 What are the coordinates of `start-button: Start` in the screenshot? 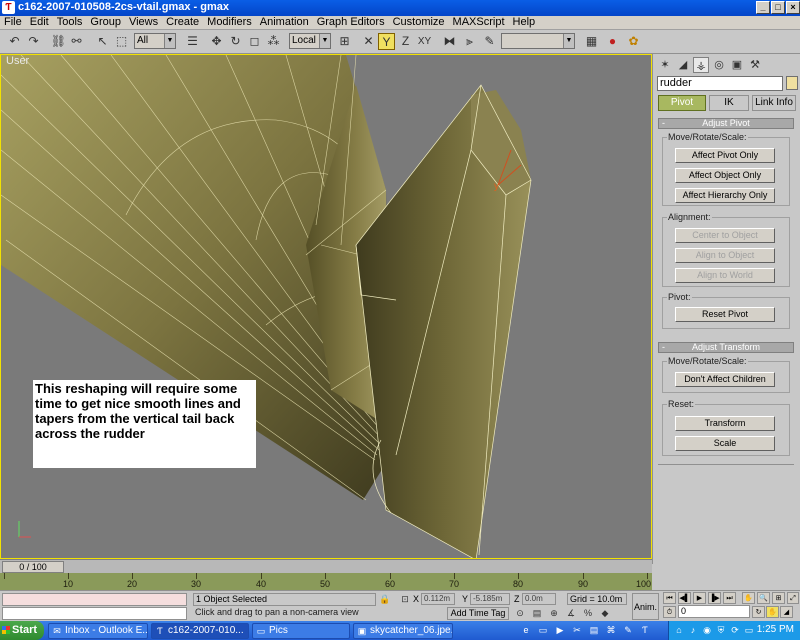 It's located at (22, 630).